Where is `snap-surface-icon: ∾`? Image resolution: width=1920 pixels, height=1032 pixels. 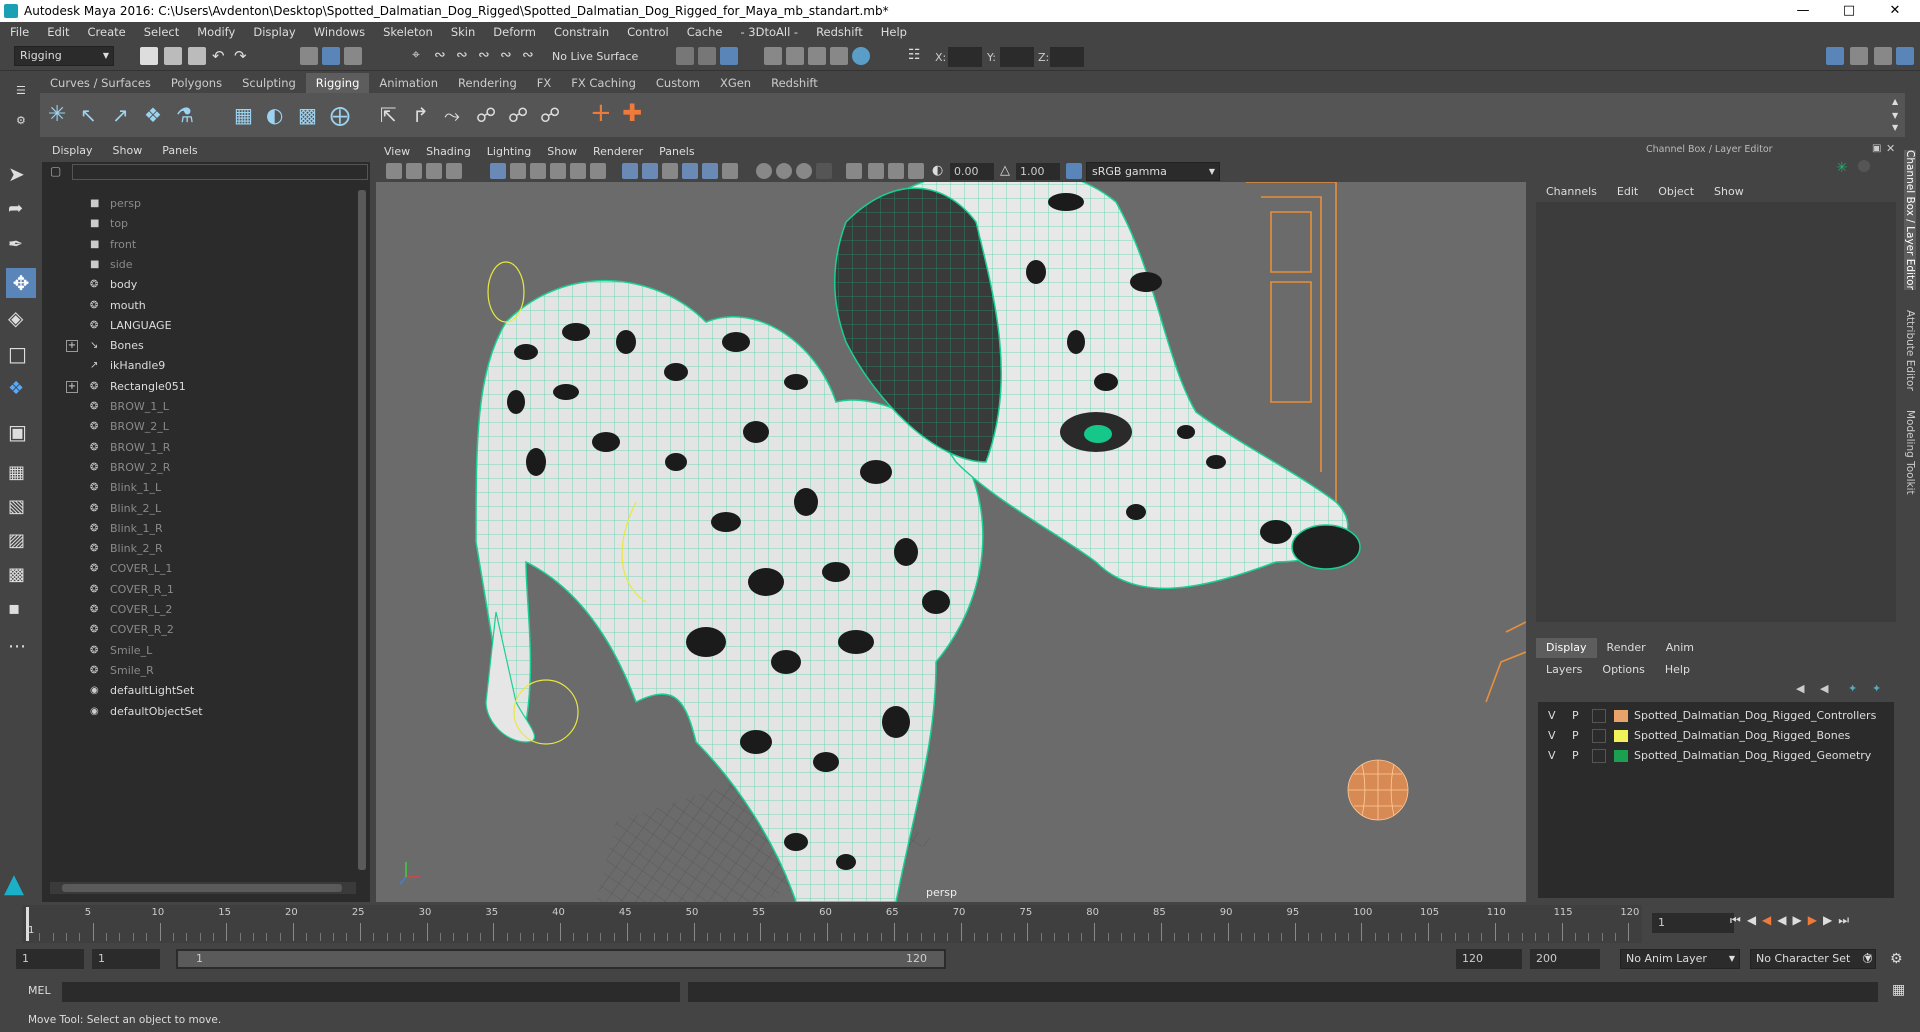
snap-surface-icon: ∾ is located at coordinates (509, 56).